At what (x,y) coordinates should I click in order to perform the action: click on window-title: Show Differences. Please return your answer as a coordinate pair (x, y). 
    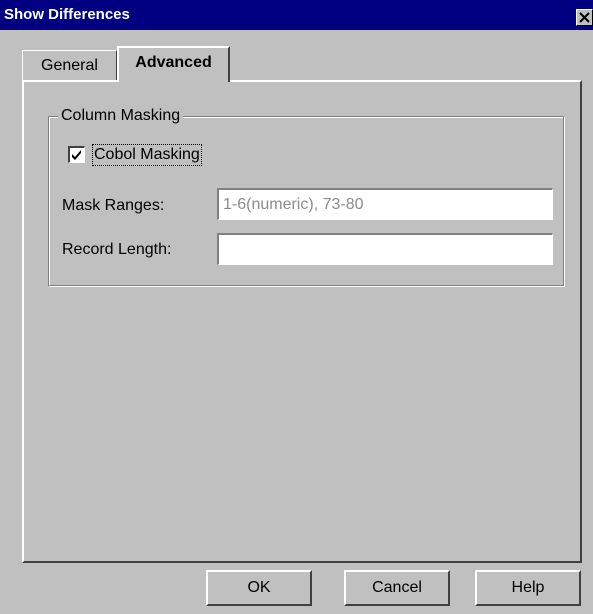
    Looking at the image, I should click on (67, 14).